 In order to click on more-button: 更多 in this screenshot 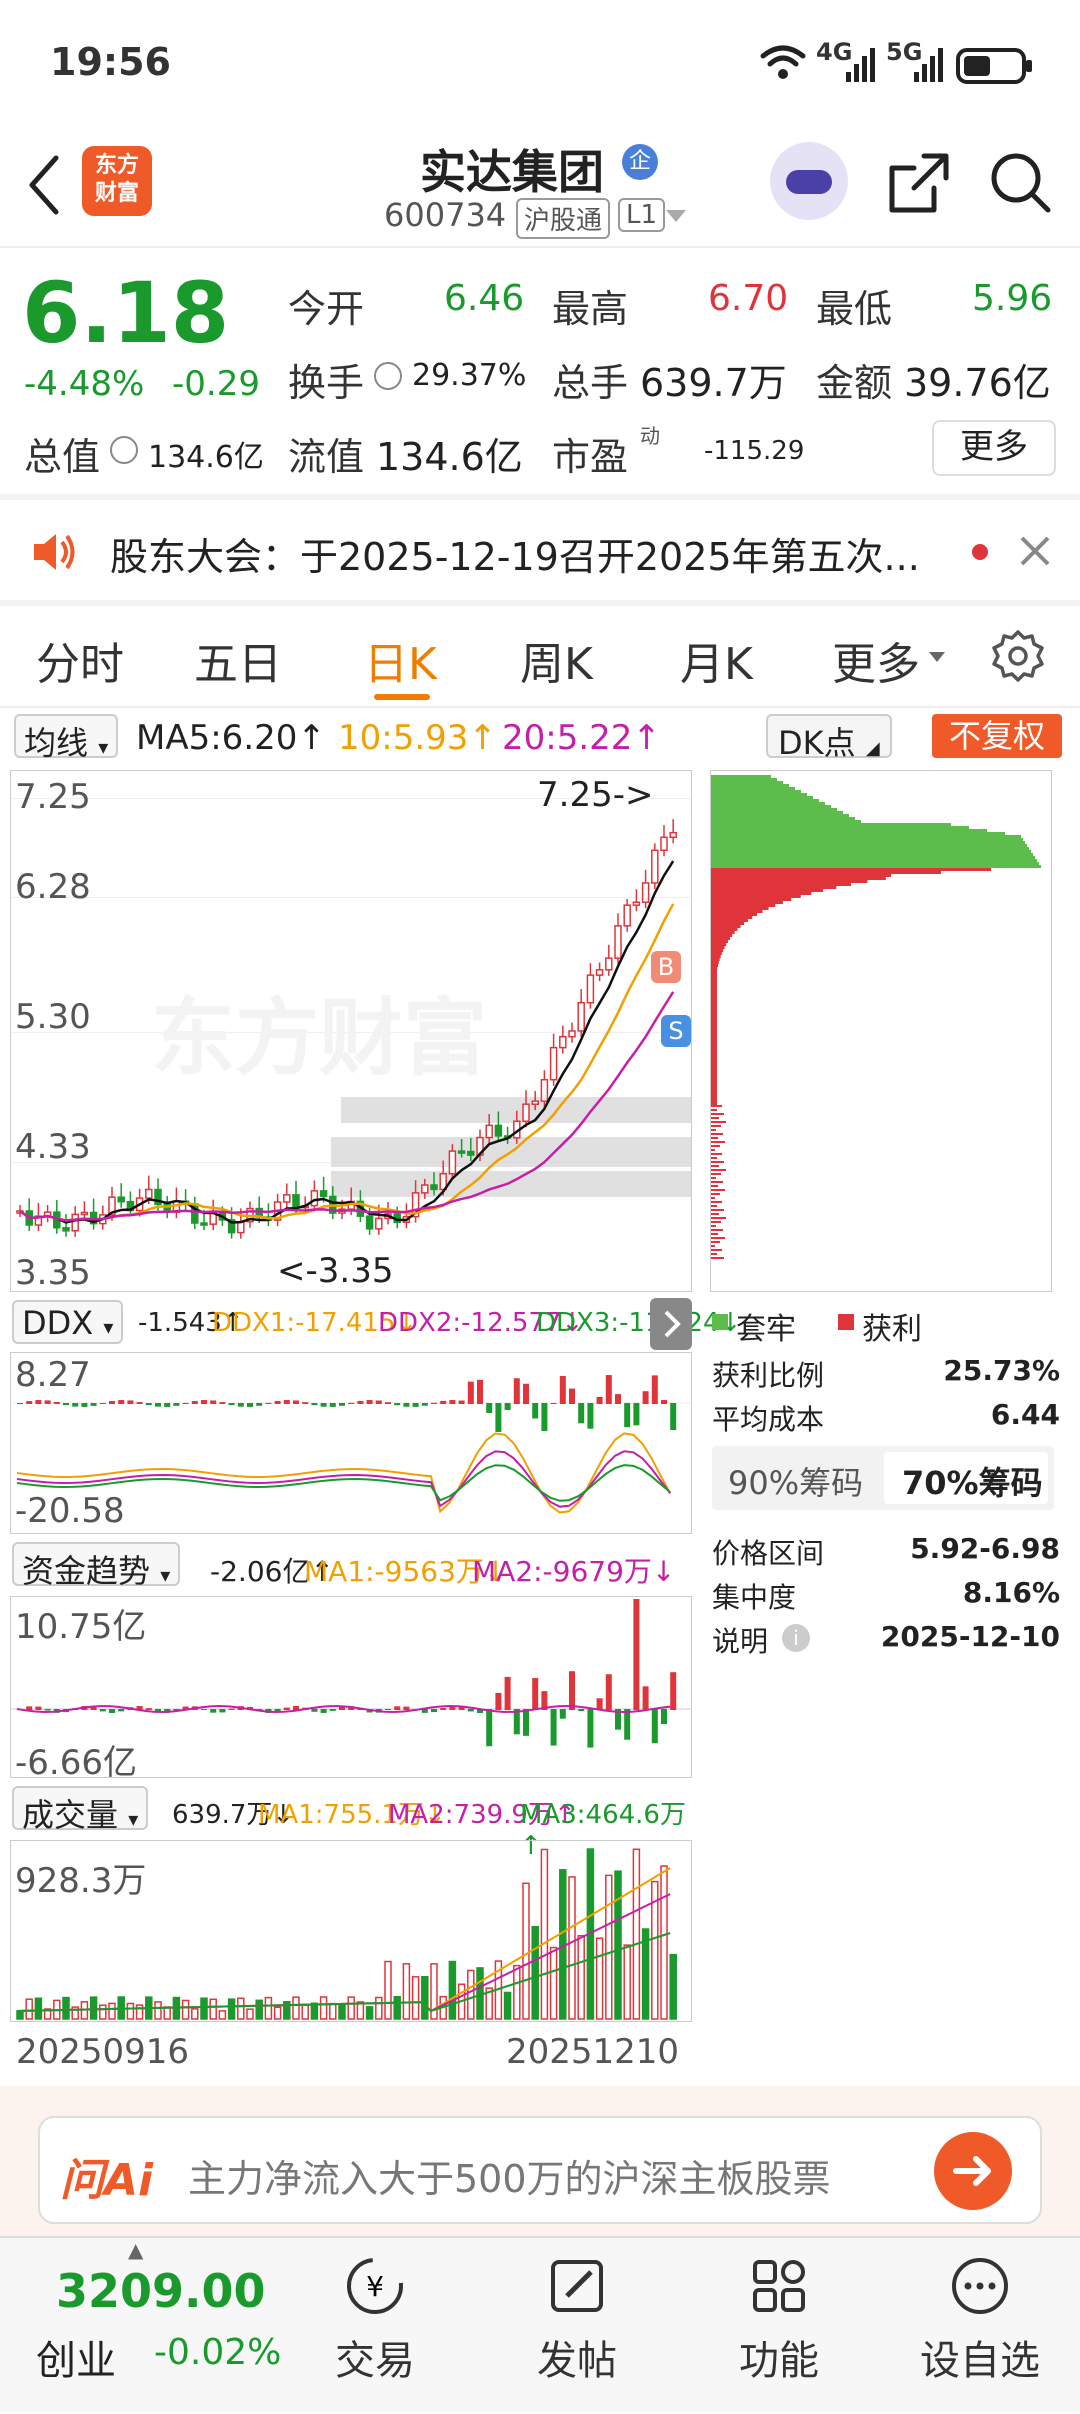, I will do `click(994, 448)`.